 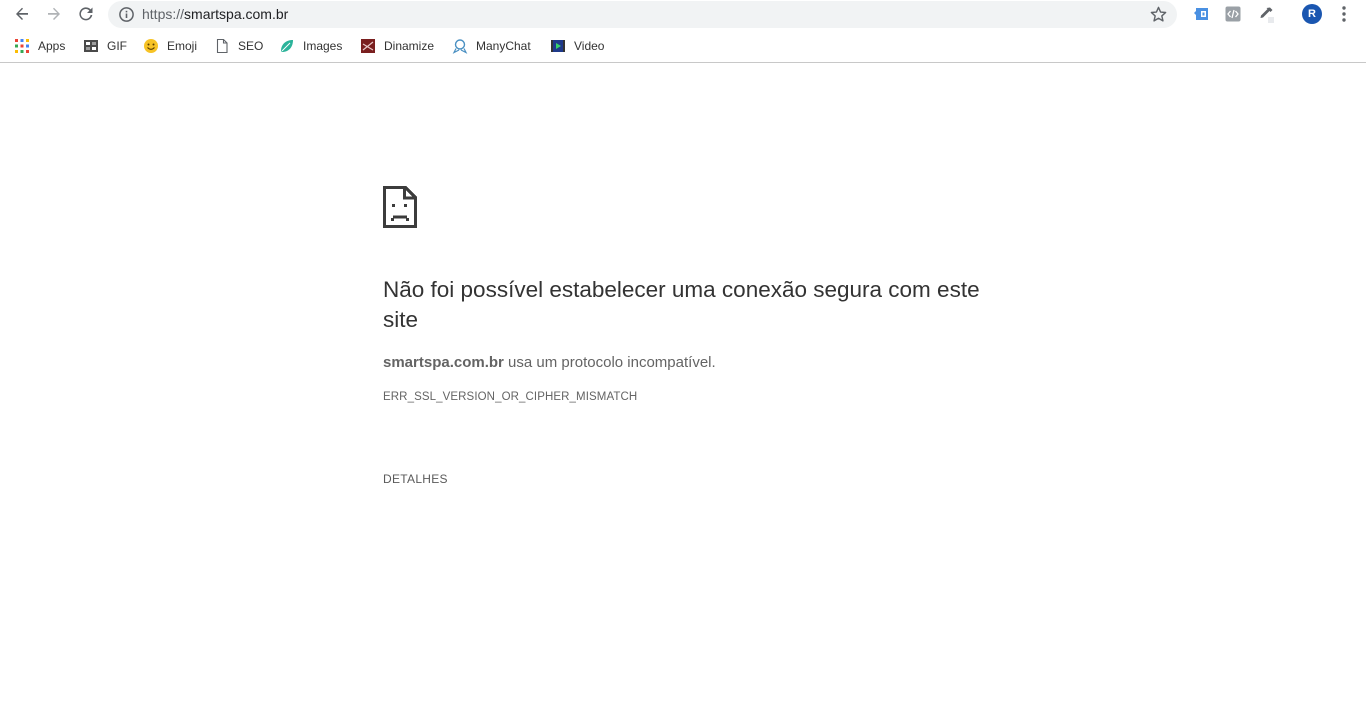 I want to click on bookmark-label: Images, so click(x=323, y=46).